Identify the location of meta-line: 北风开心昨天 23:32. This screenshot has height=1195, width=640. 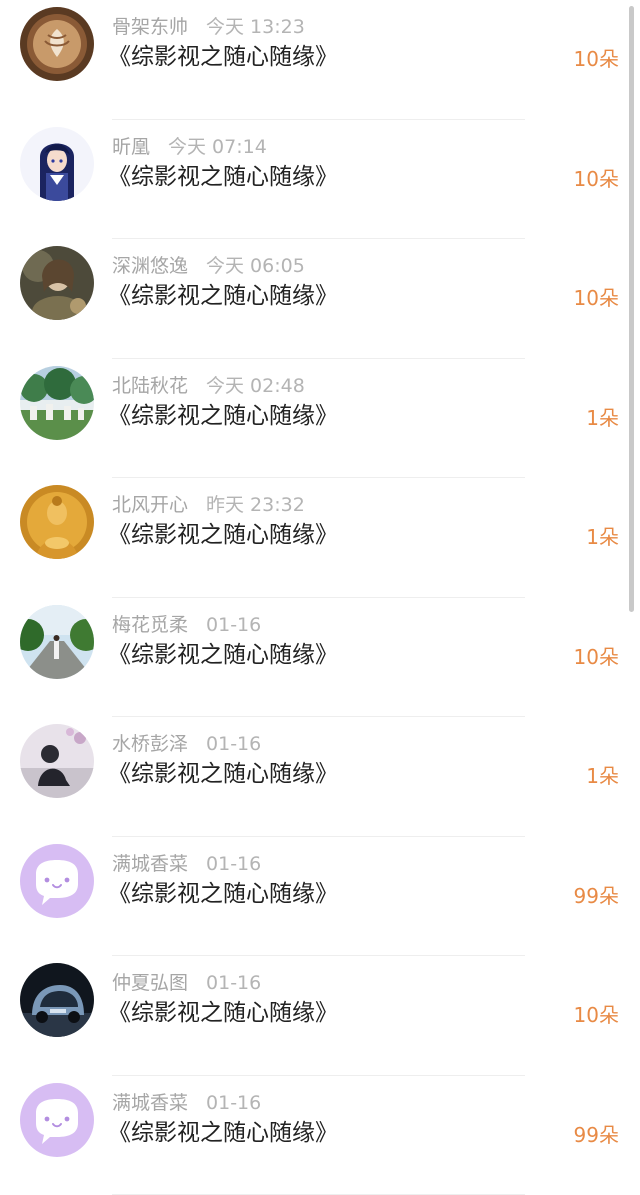
(208, 505).